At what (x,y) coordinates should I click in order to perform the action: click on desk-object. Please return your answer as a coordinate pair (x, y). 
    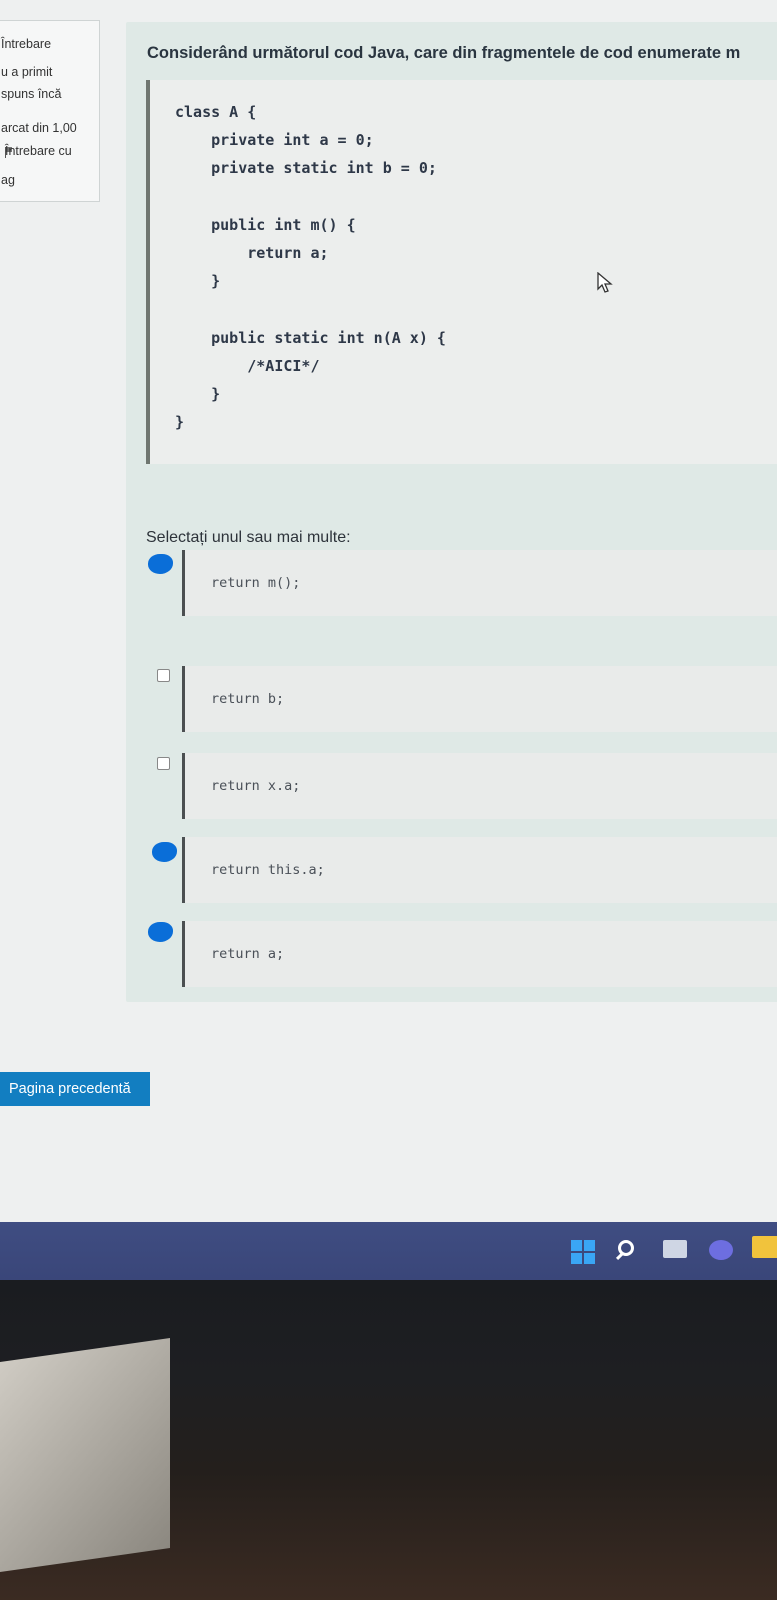
    Looking at the image, I should click on (85, 1455).